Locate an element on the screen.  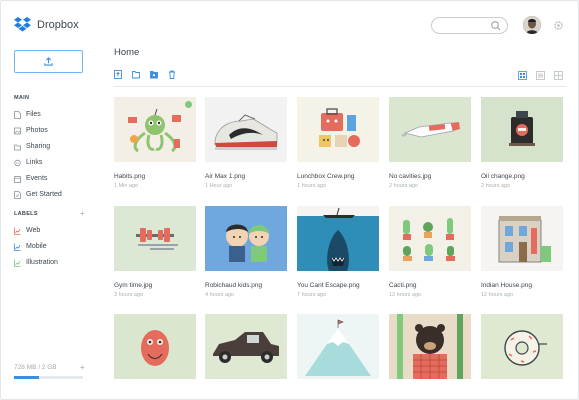
label-item-text: Illustration is located at coordinates (42, 262).